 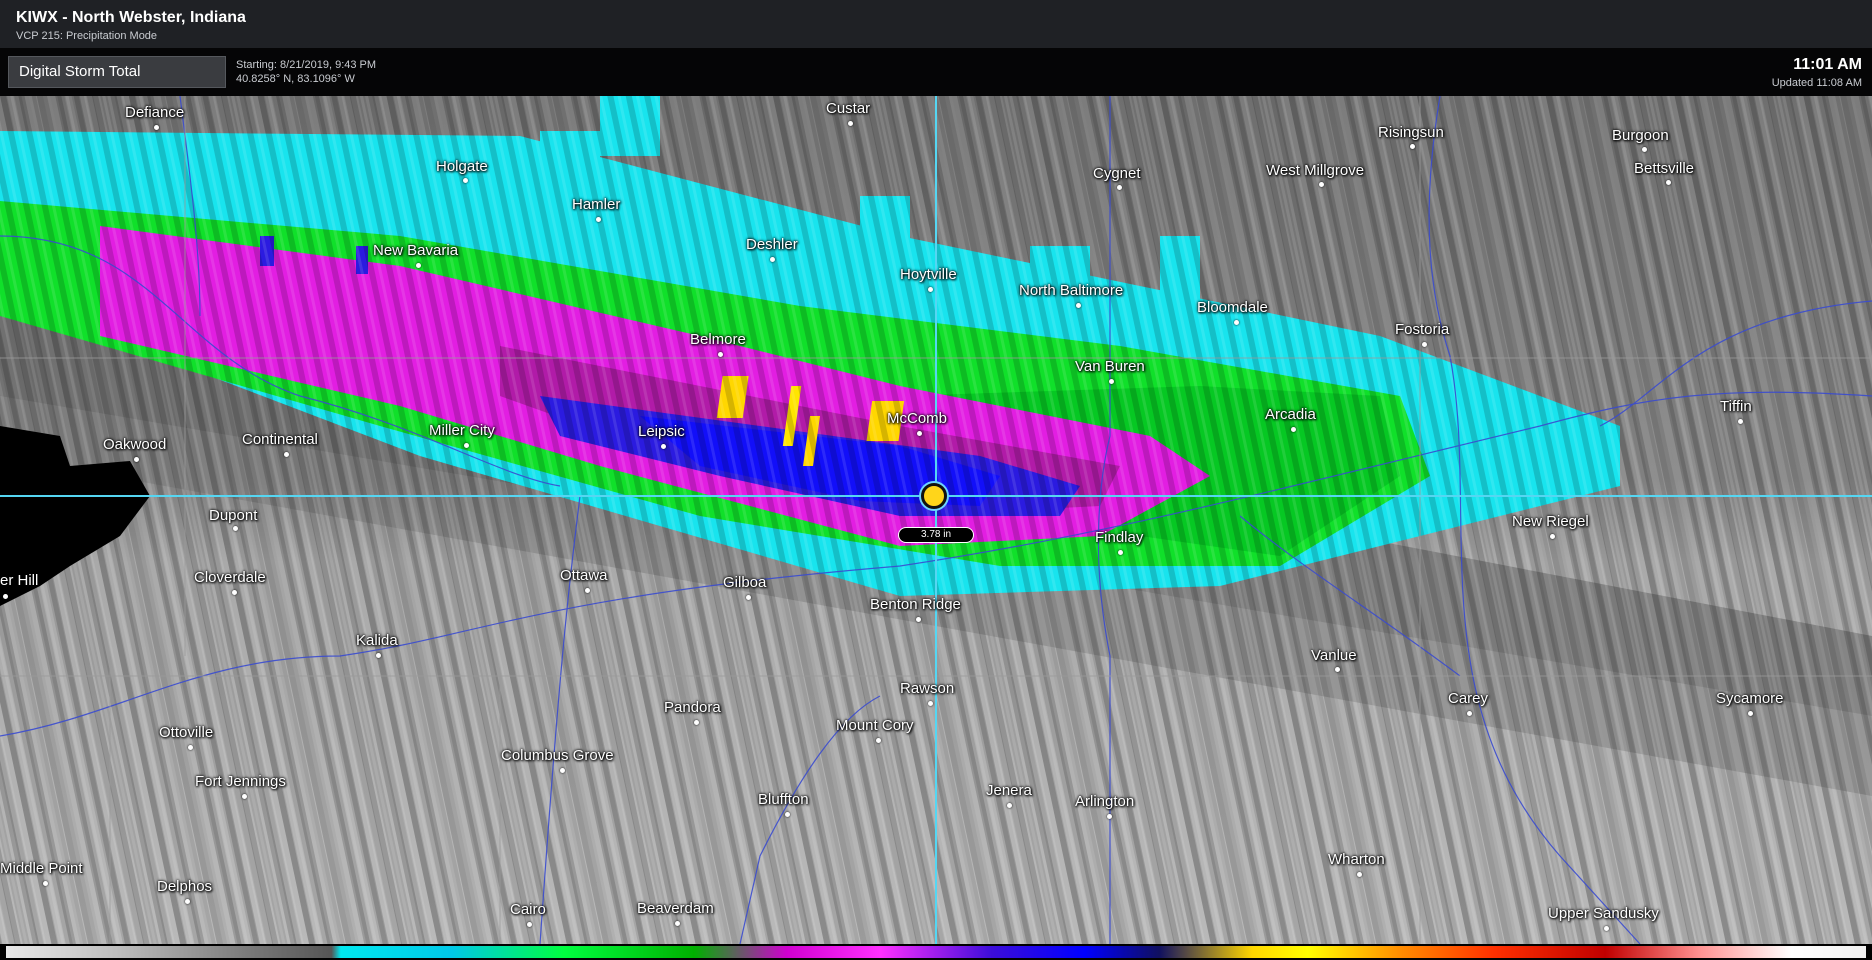 I want to click on city-label: Wharton, so click(x=1356, y=859).